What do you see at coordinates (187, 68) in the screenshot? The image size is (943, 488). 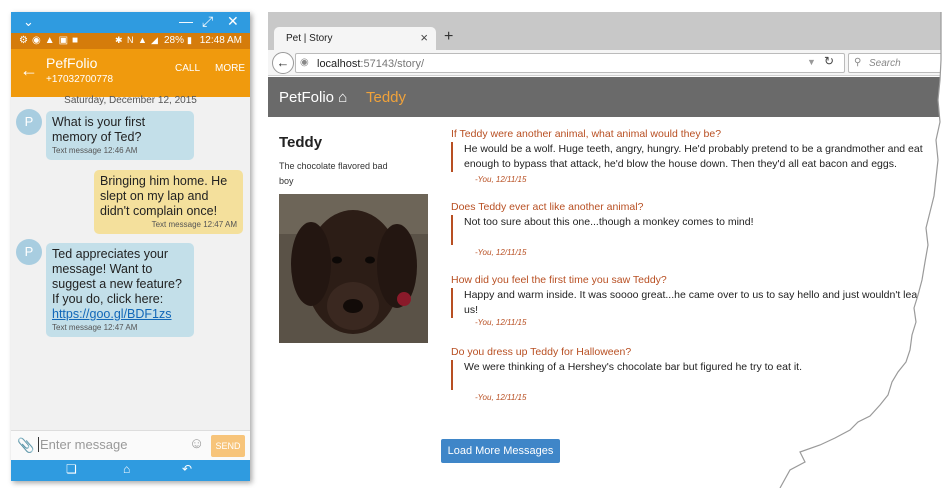 I see `call-button: CALL` at bounding box center [187, 68].